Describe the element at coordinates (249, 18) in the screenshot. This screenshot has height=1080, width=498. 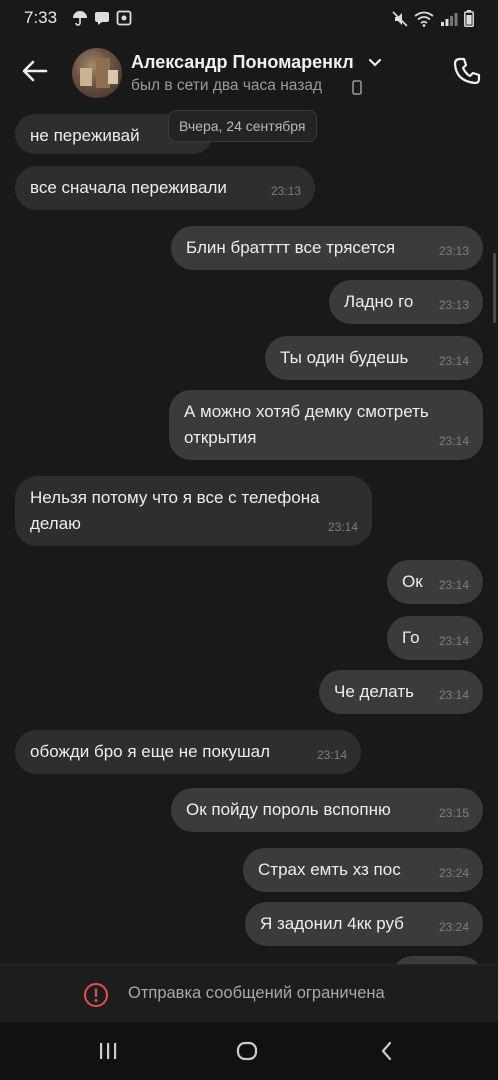
I see `status-bar: 7:33` at that location.